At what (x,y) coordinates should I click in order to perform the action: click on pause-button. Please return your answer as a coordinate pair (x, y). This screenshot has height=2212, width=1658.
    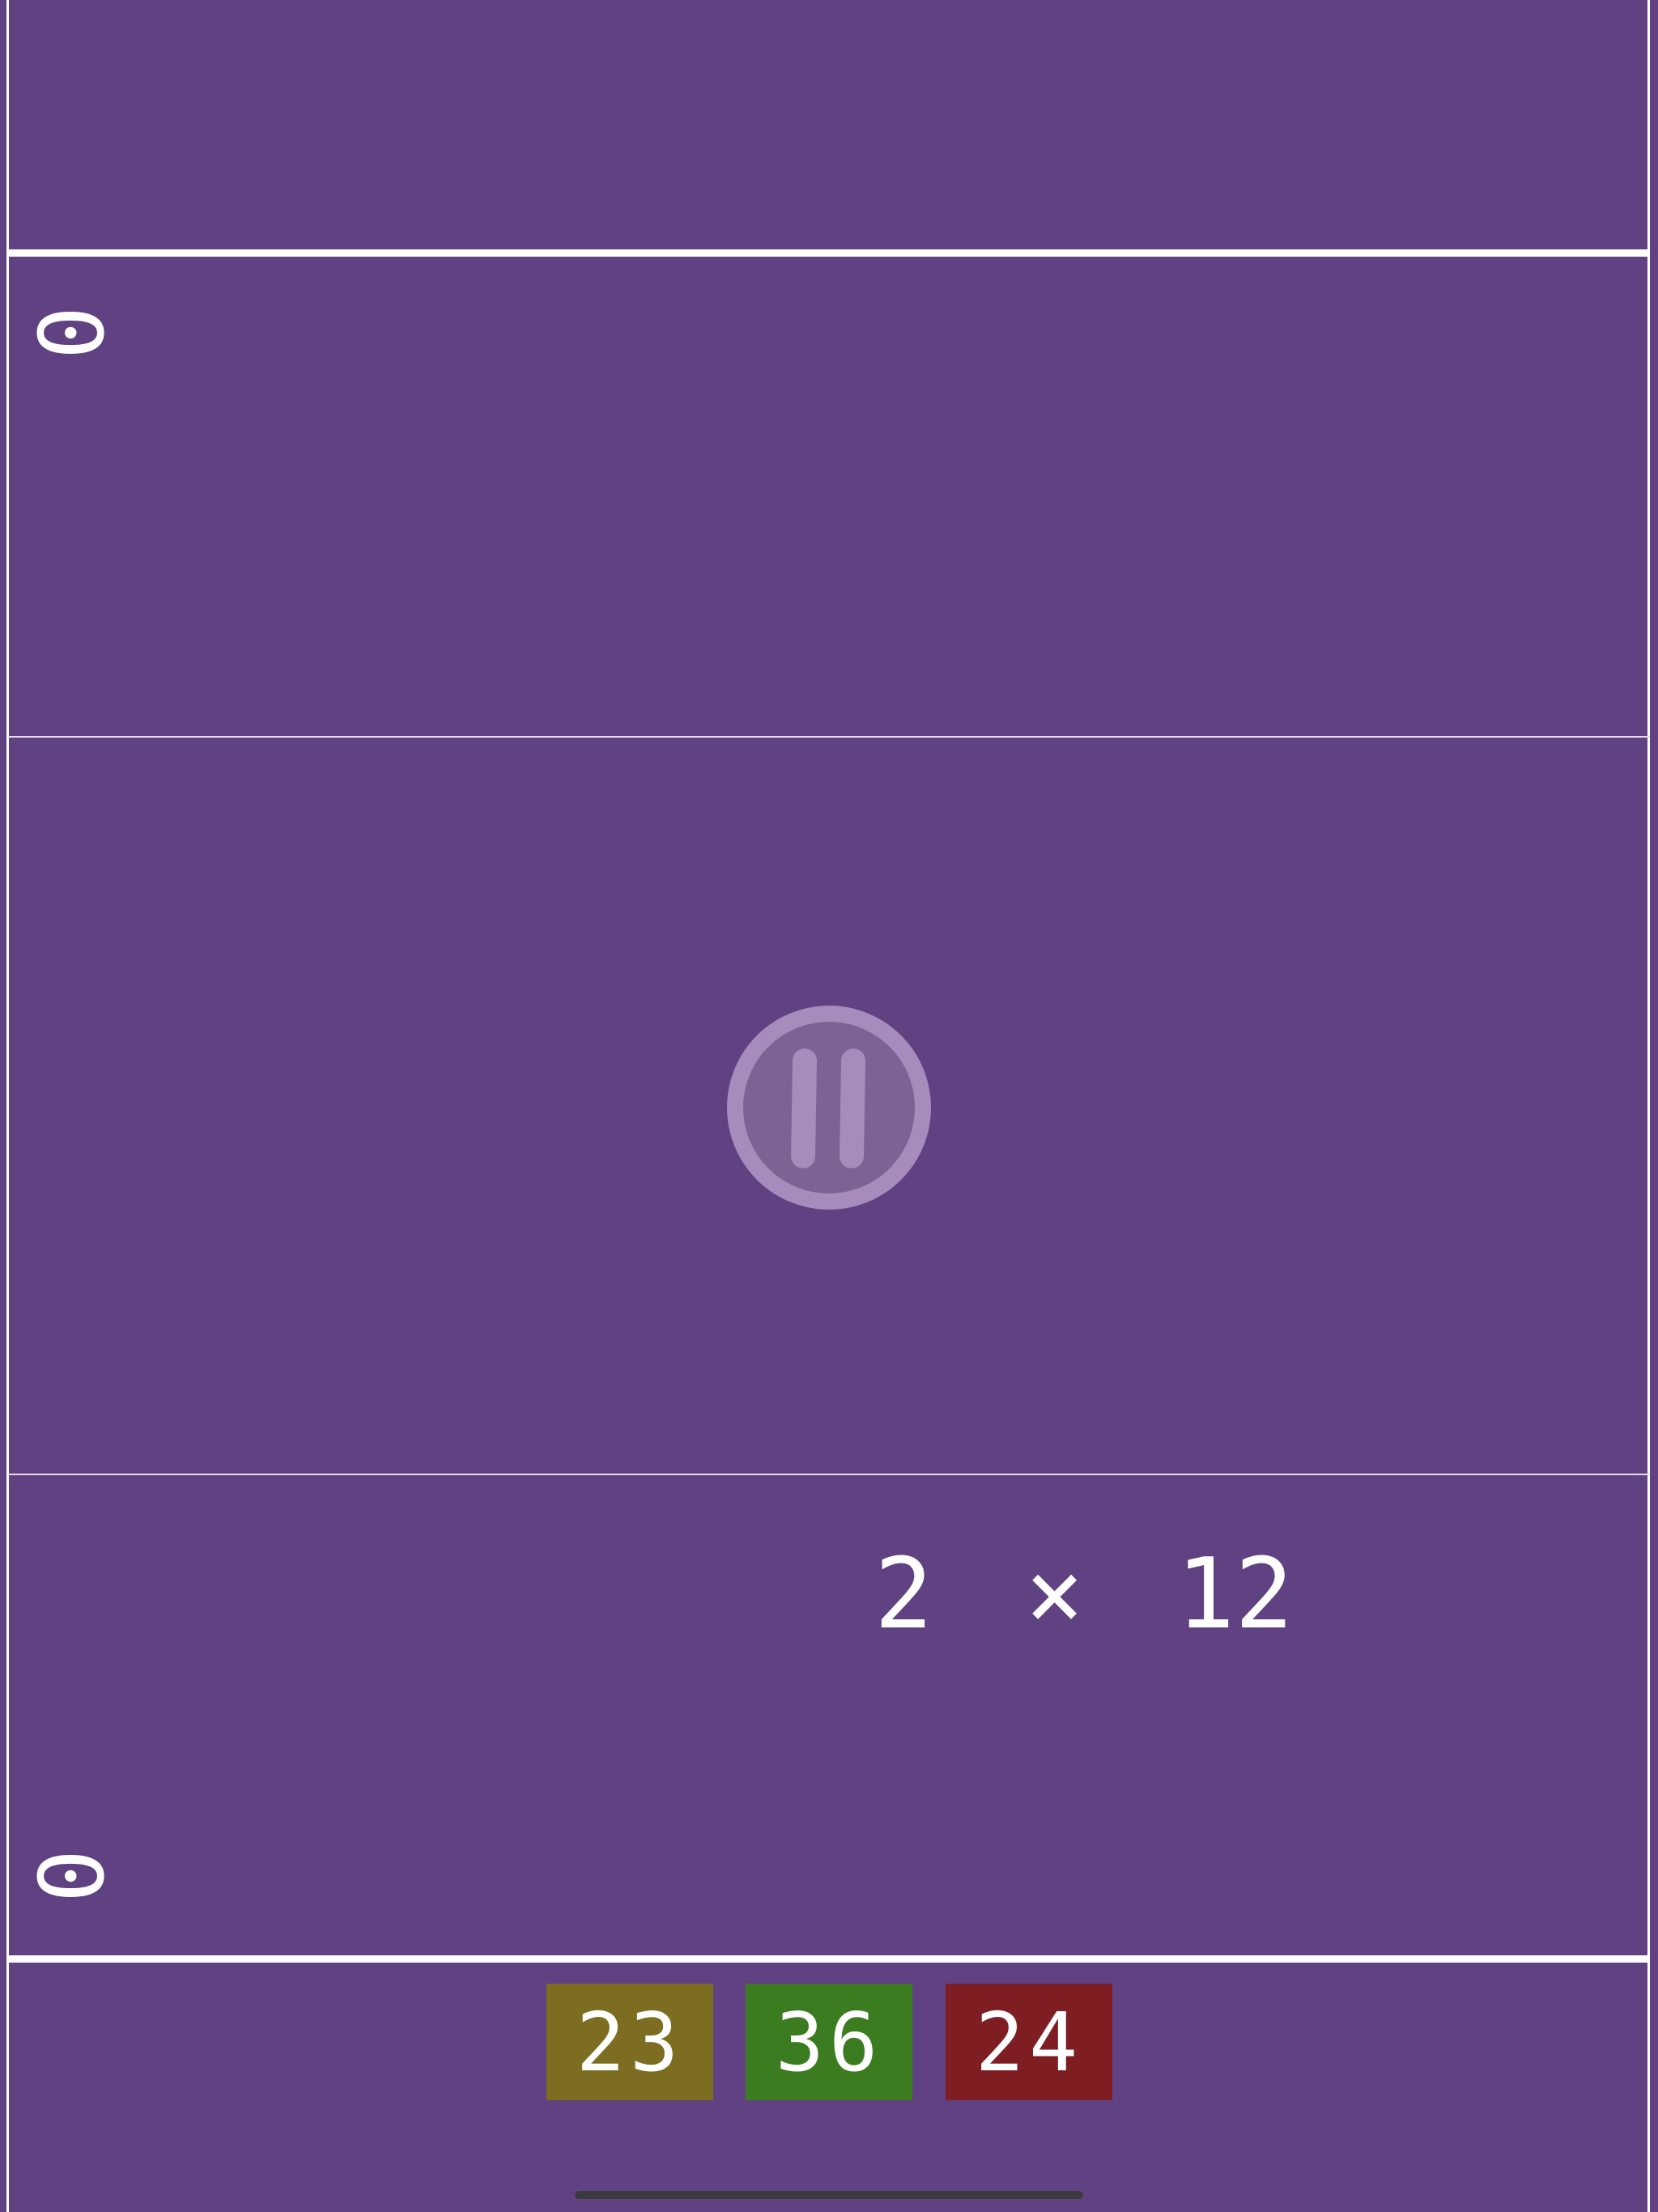
    Looking at the image, I should click on (829, 1107).